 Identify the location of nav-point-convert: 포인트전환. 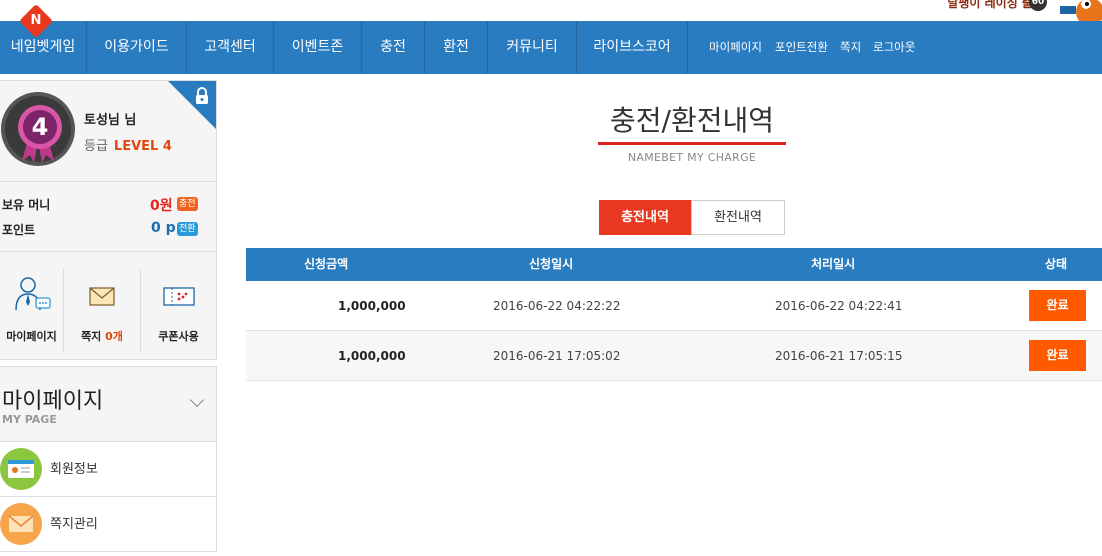
(801, 47).